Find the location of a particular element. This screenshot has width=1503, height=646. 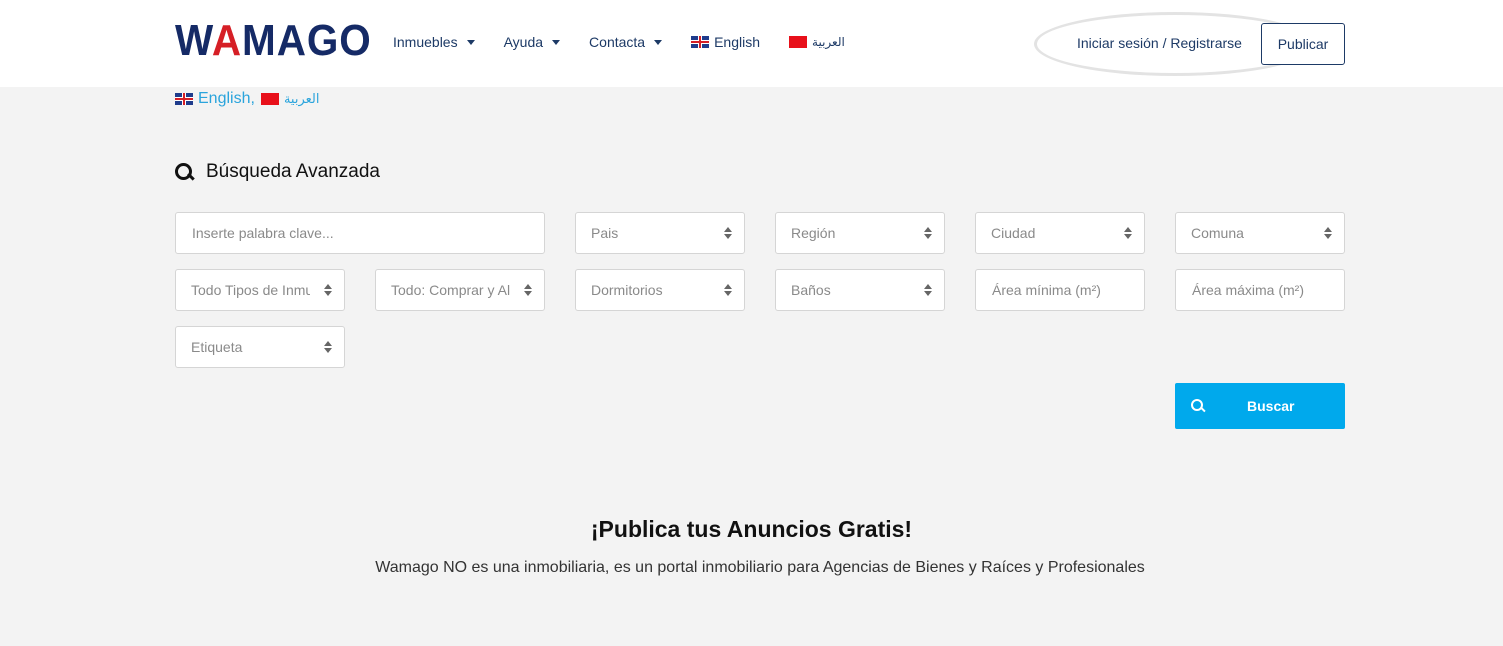

nav-lang-arabic: العربية is located at coordinates (817, 42).